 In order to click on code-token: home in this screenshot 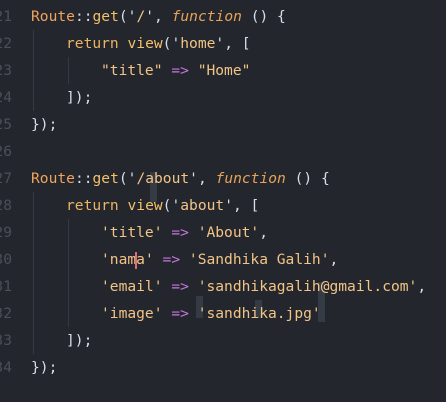, I will do `click(198, 43)`.